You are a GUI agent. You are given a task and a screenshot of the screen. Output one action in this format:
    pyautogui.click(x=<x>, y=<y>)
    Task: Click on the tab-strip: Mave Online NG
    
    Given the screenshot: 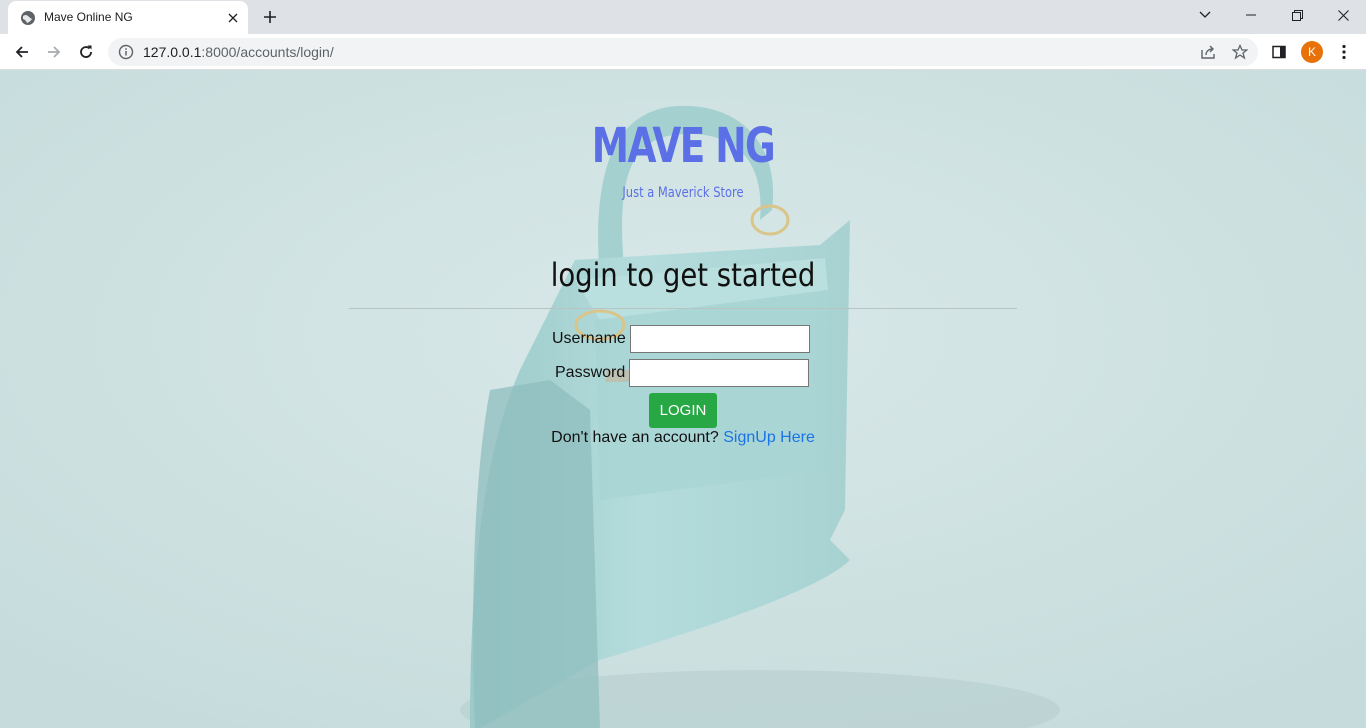 What is the action you would take?
    pyautogui.click(x=683, y=17)
    